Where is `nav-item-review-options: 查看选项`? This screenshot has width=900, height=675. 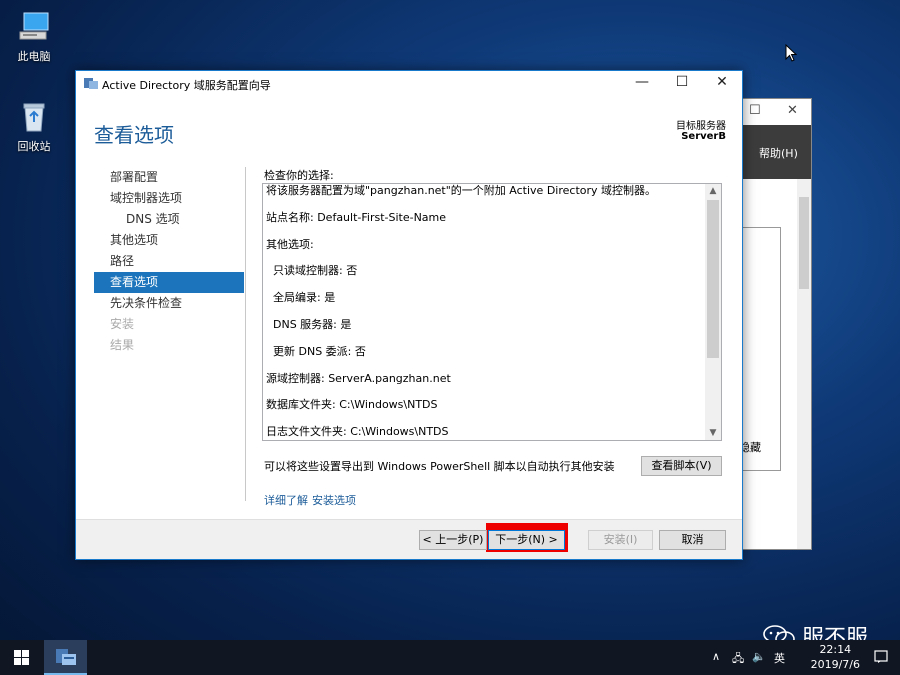
nav-item-review-options: 查看选项 is located at coordinates (169, 282).